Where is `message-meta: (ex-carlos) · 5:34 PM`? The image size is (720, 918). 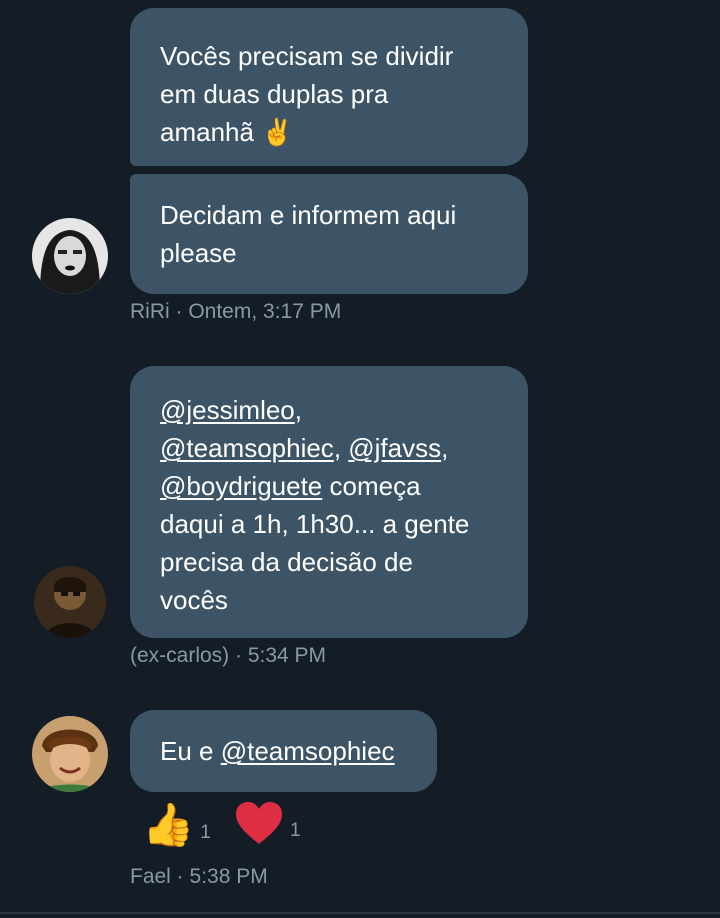
message-meta: (ex-carlos) · 5:34 PM is located at coordinates (228, 655).